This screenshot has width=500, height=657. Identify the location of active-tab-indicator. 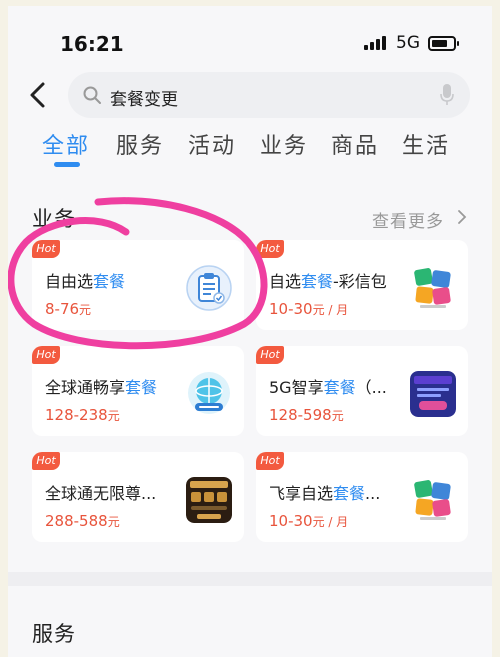
(67, 164).